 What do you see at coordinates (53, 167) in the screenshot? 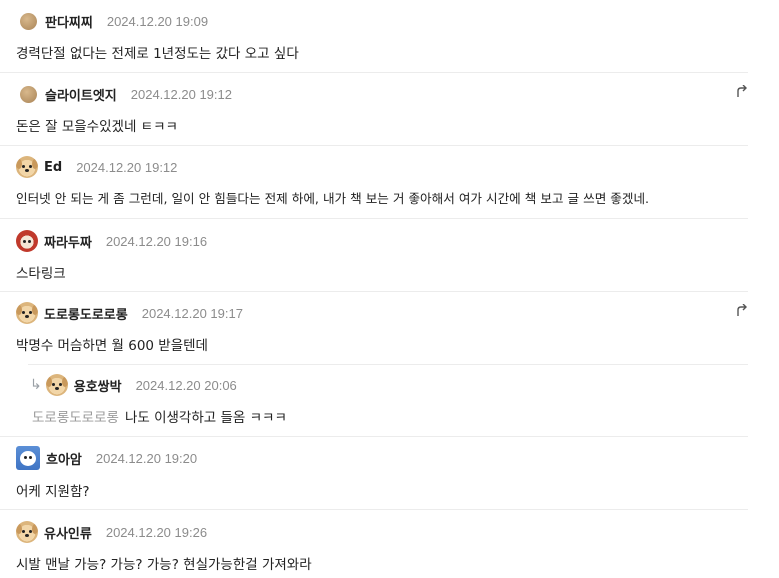
I see `comment-author: Ed` at bounding box center [53, 167].